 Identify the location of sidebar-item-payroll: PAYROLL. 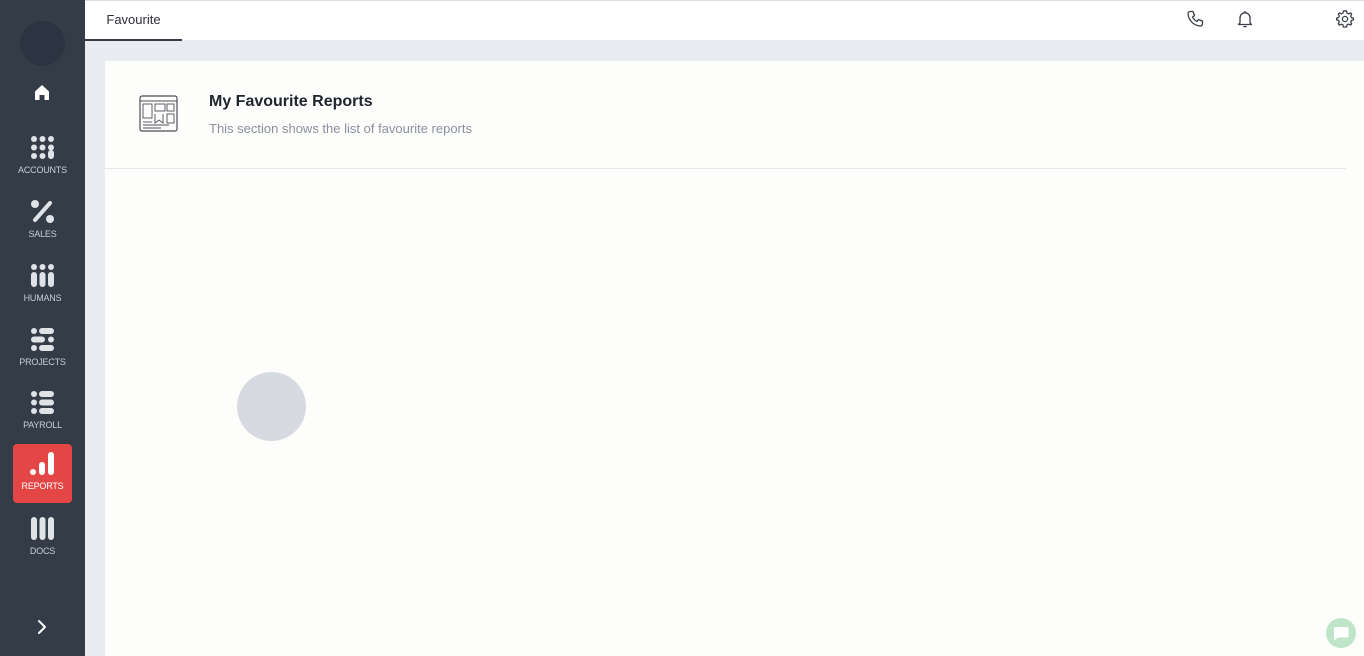
(42, 412).